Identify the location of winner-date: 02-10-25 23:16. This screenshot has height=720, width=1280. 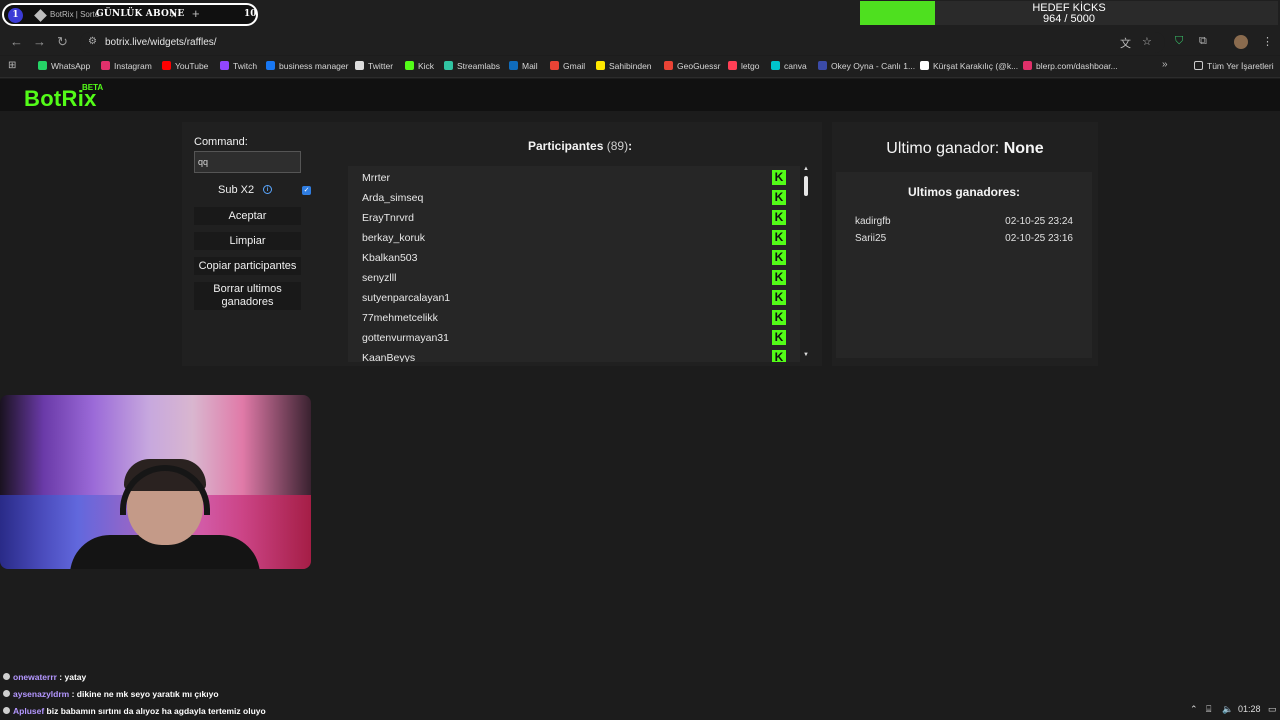
(1039, 238).